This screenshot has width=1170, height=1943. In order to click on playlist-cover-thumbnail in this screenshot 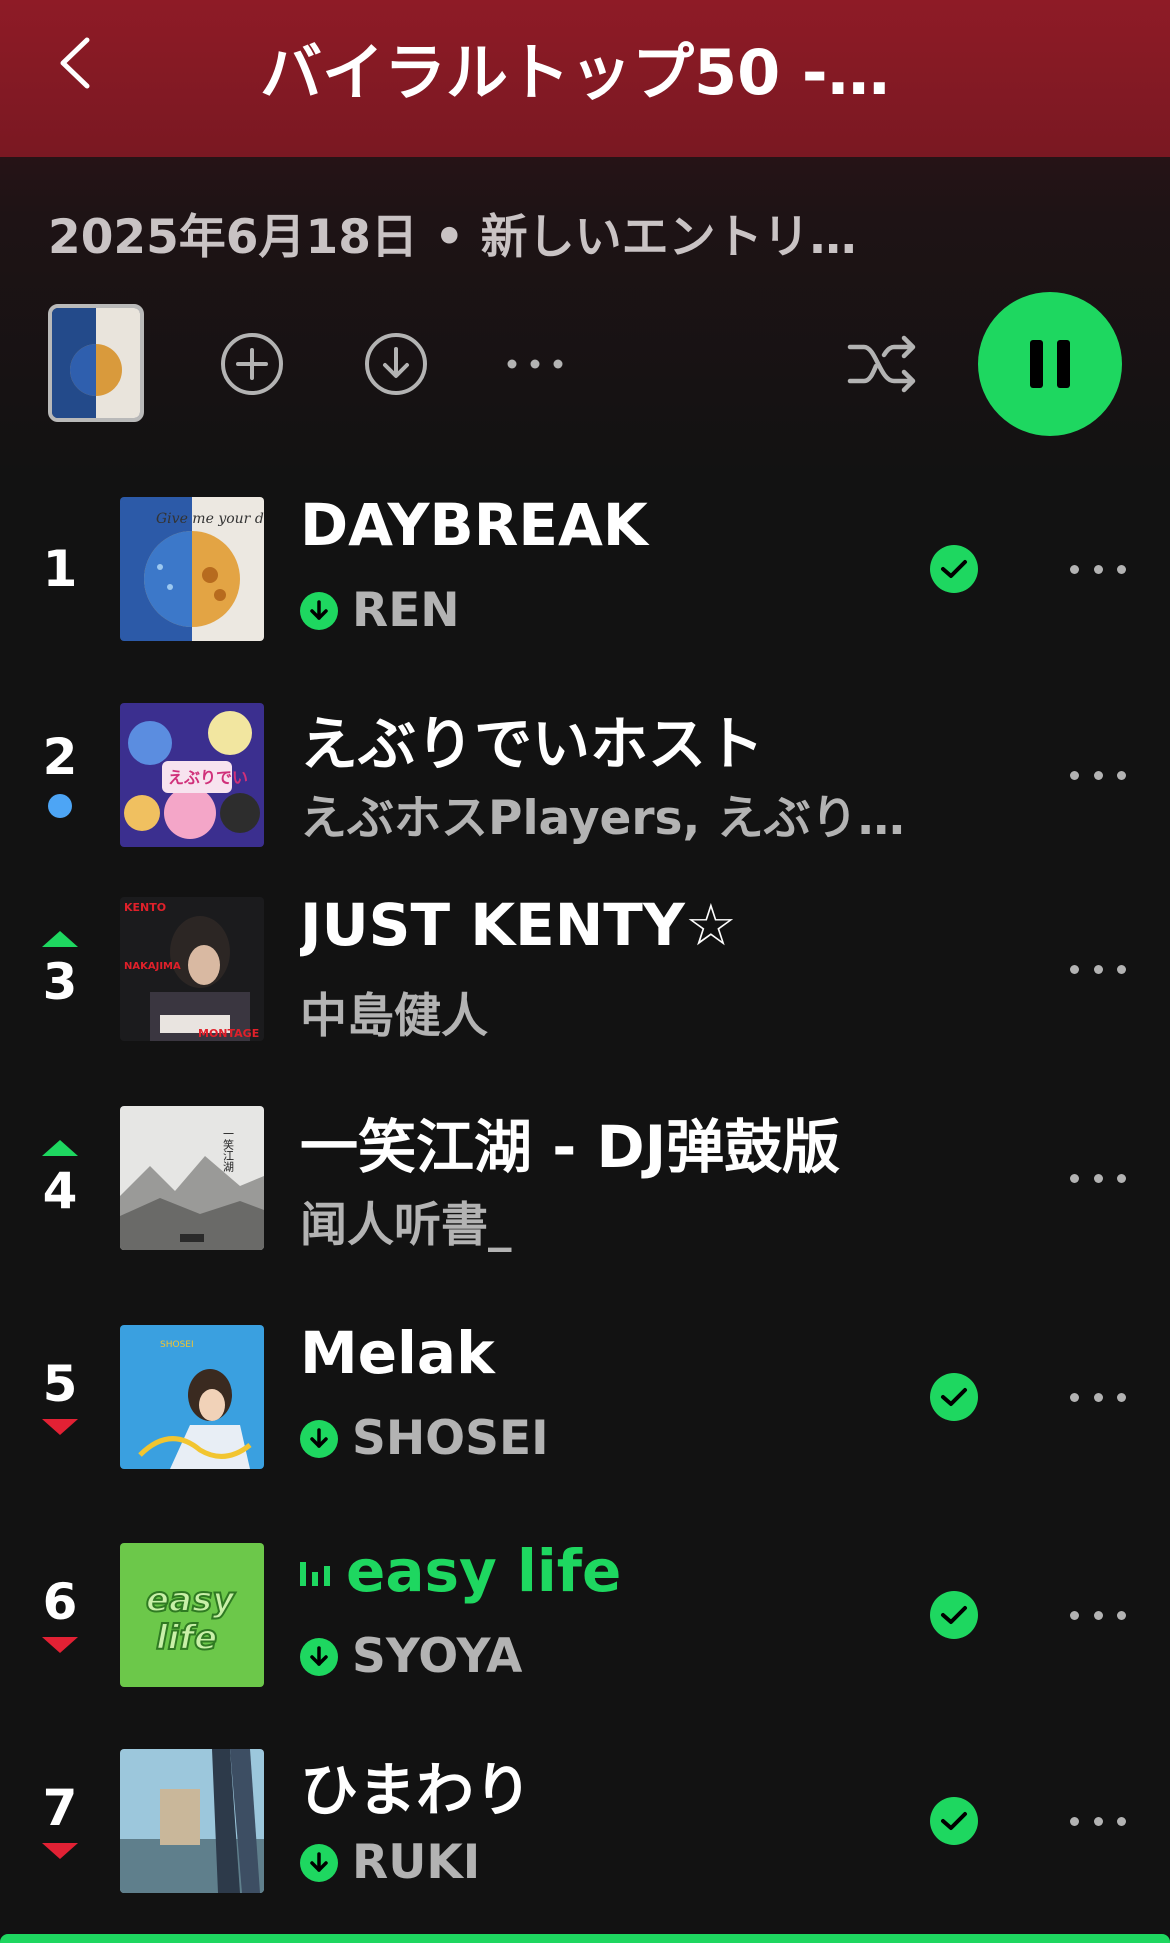, I will do `click(96, 363)`.